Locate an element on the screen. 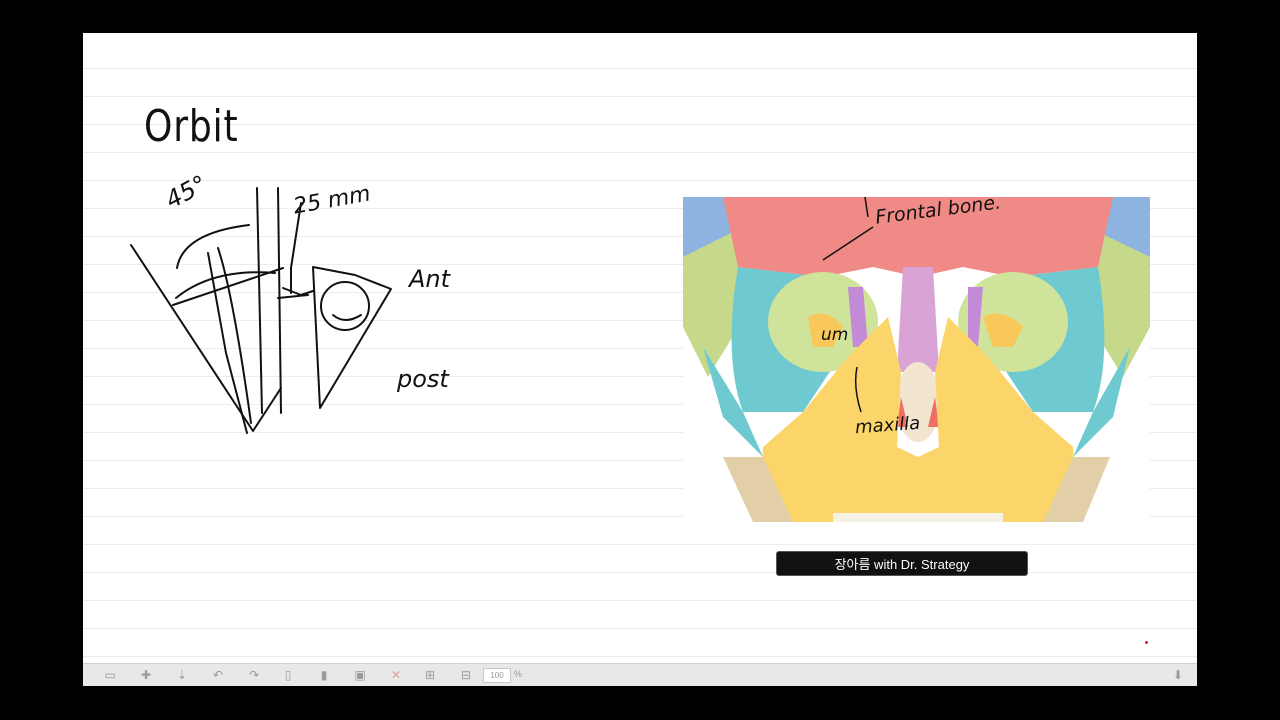 Image resolution: width=1280 pixels, height=720 pixels. expand-icon: ⬇ is located at coordinates (1178, 675).